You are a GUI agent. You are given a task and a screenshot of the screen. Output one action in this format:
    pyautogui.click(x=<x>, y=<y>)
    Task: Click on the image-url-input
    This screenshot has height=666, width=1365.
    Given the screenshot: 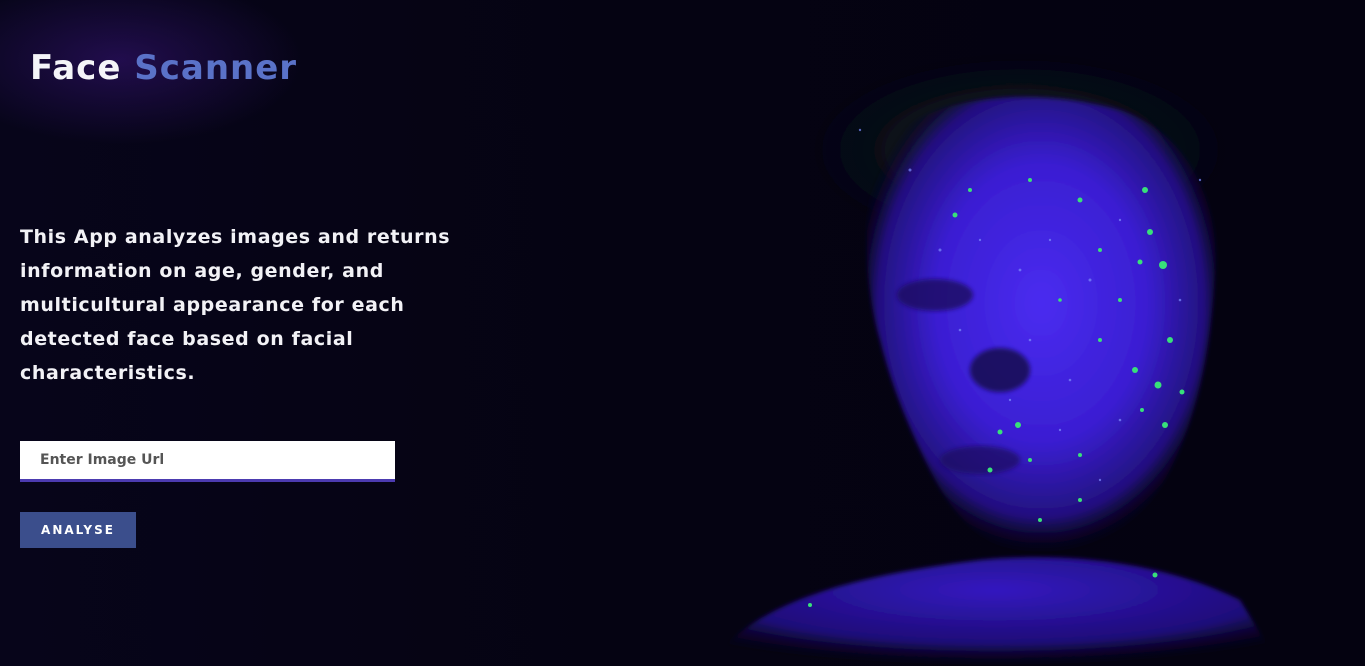 What is the action you would take?
    pyautogui.click(x=207, y=461)
    